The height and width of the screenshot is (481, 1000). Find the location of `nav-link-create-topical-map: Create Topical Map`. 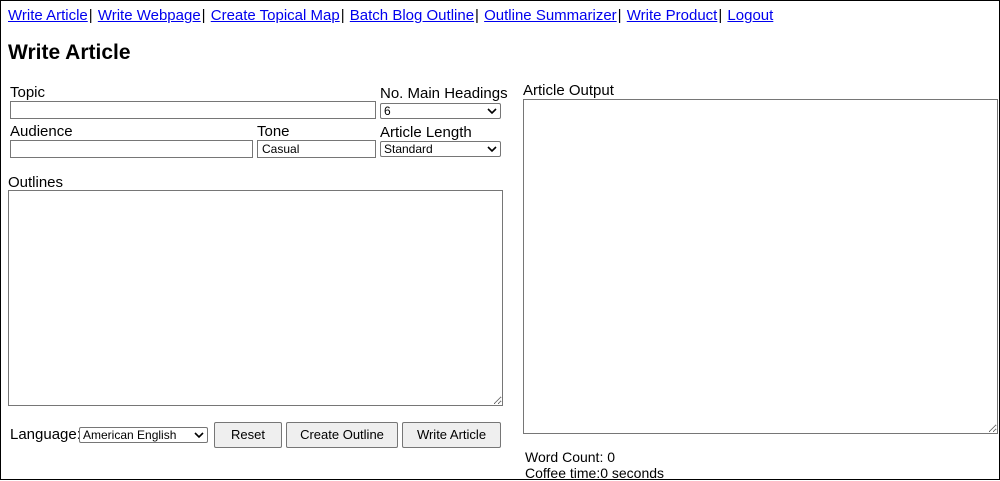

nav-link-create-topical-map: Create Topical Map is located at coordinates (275, 15).